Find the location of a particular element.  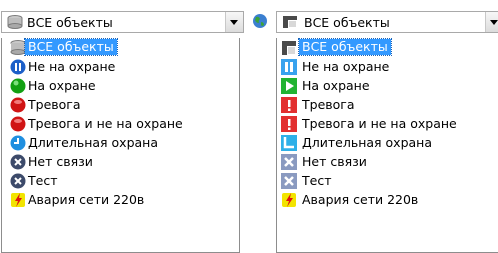

clock-blue-icon is located at coordinates (18, 143).